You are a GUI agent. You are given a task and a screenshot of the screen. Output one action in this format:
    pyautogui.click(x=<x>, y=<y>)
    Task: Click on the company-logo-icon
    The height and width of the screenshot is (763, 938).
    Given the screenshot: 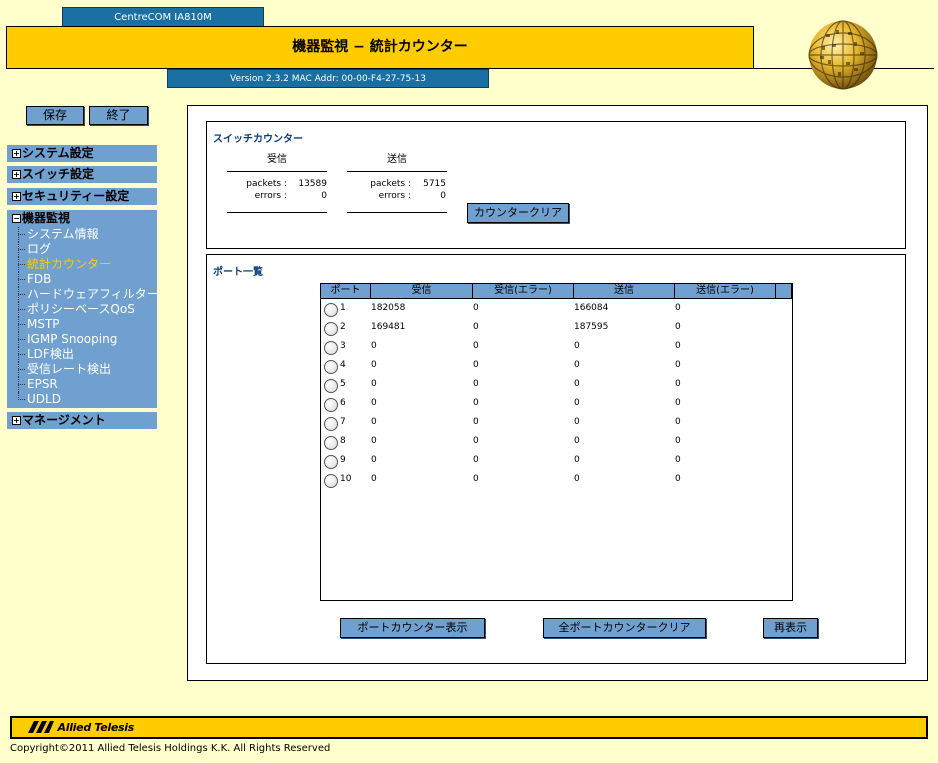 What is the action you would take?
    pyautogui.click(x=41, y=727)
    